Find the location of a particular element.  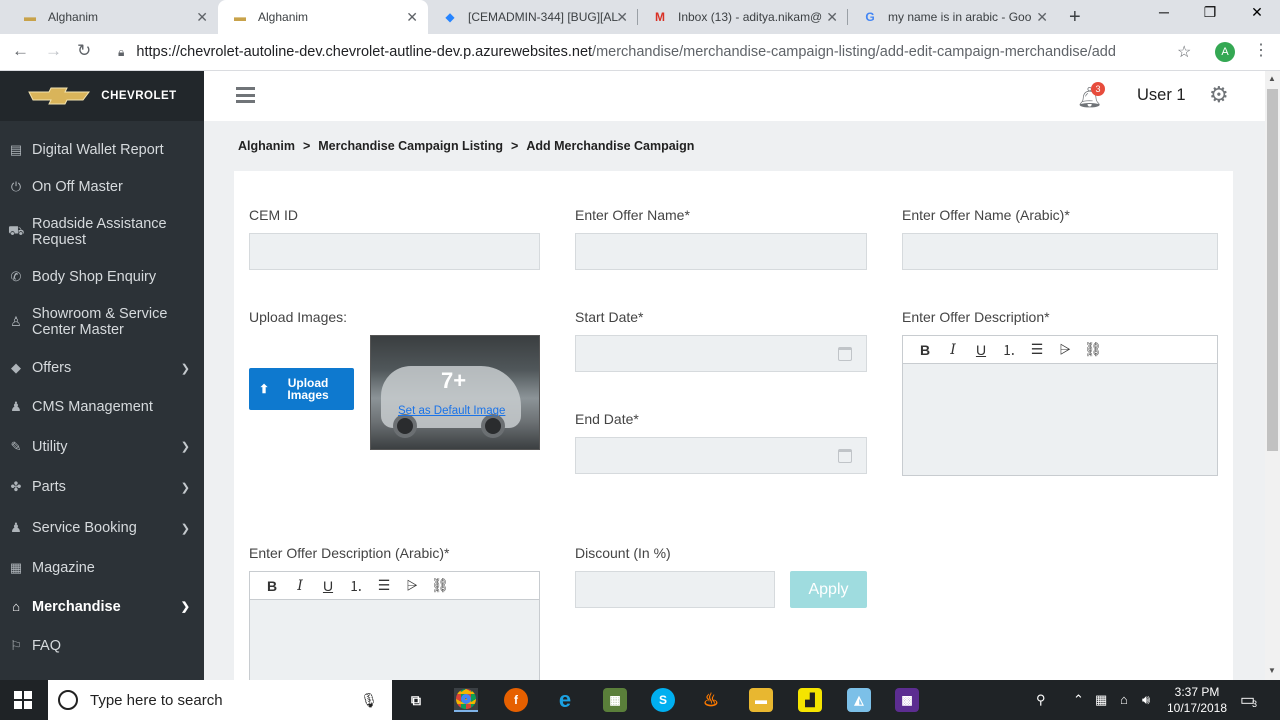

start-date-input is located at coordinates (721, 353).